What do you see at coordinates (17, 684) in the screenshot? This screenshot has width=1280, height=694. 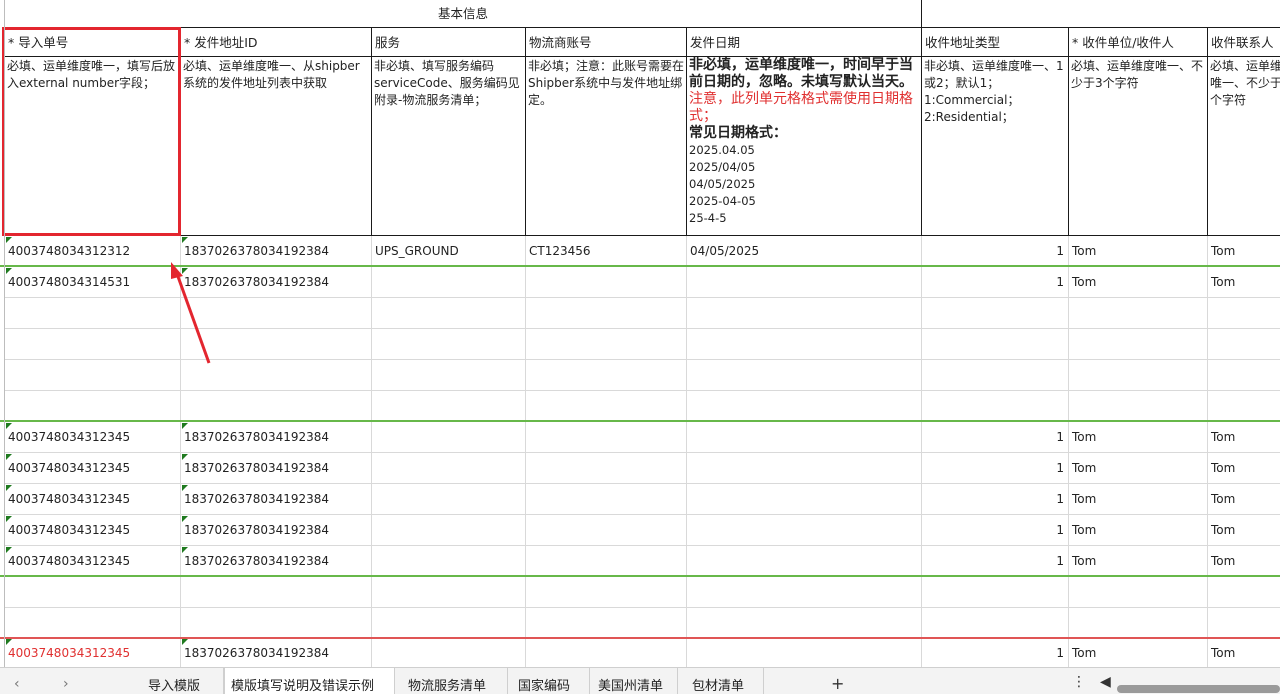 I see `tab-scroll-prev-icon: ‹` at bounding box center [17, 684].